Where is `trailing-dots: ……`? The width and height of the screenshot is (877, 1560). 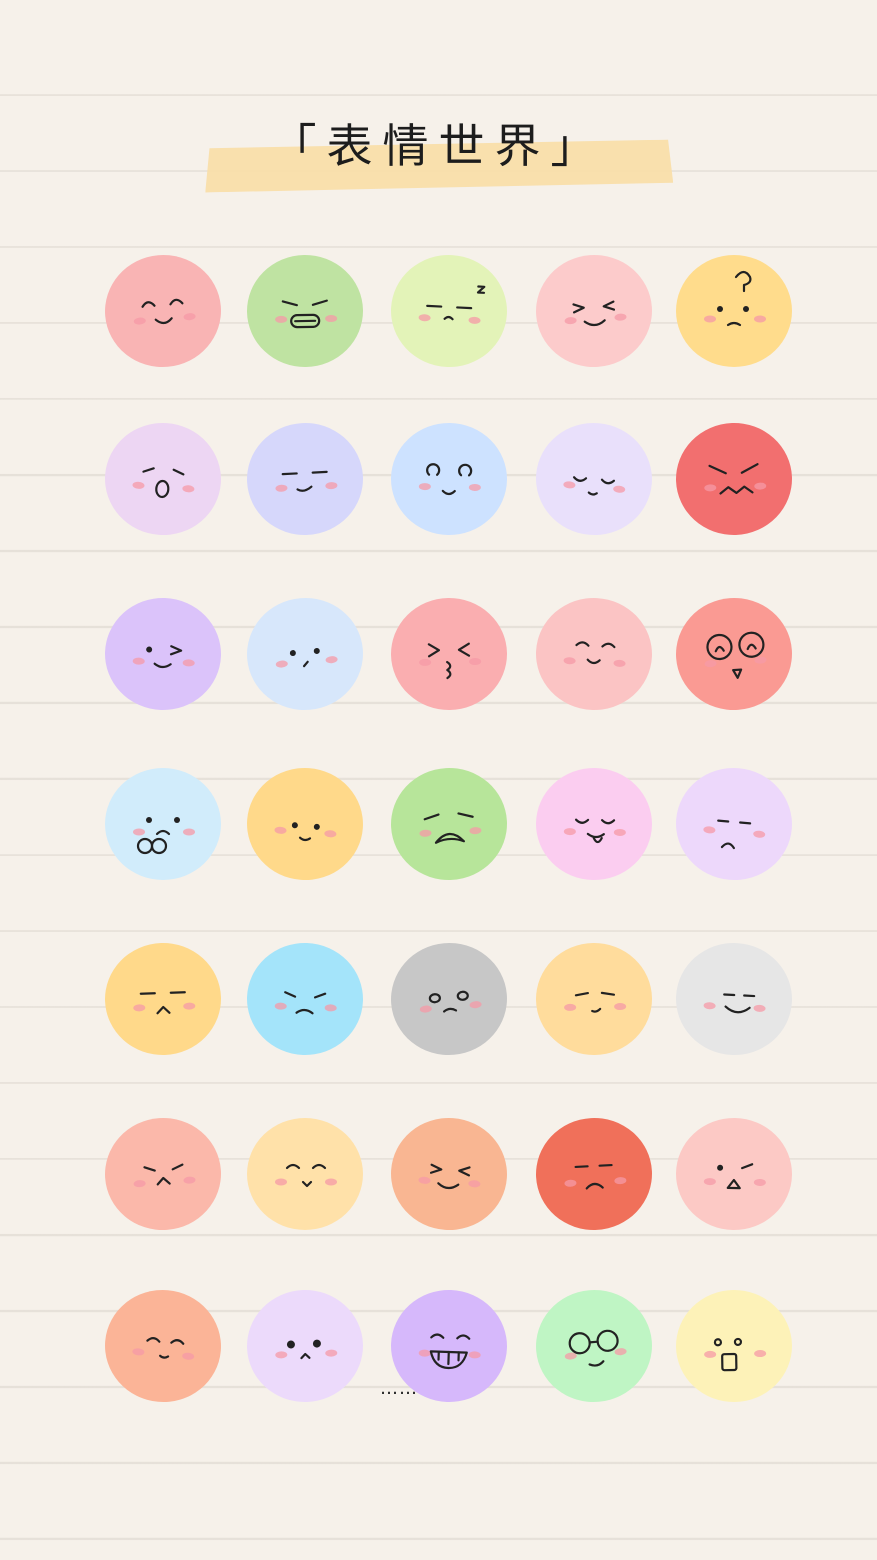
trailing-dots: …… is located at coordinates (399, 1388).